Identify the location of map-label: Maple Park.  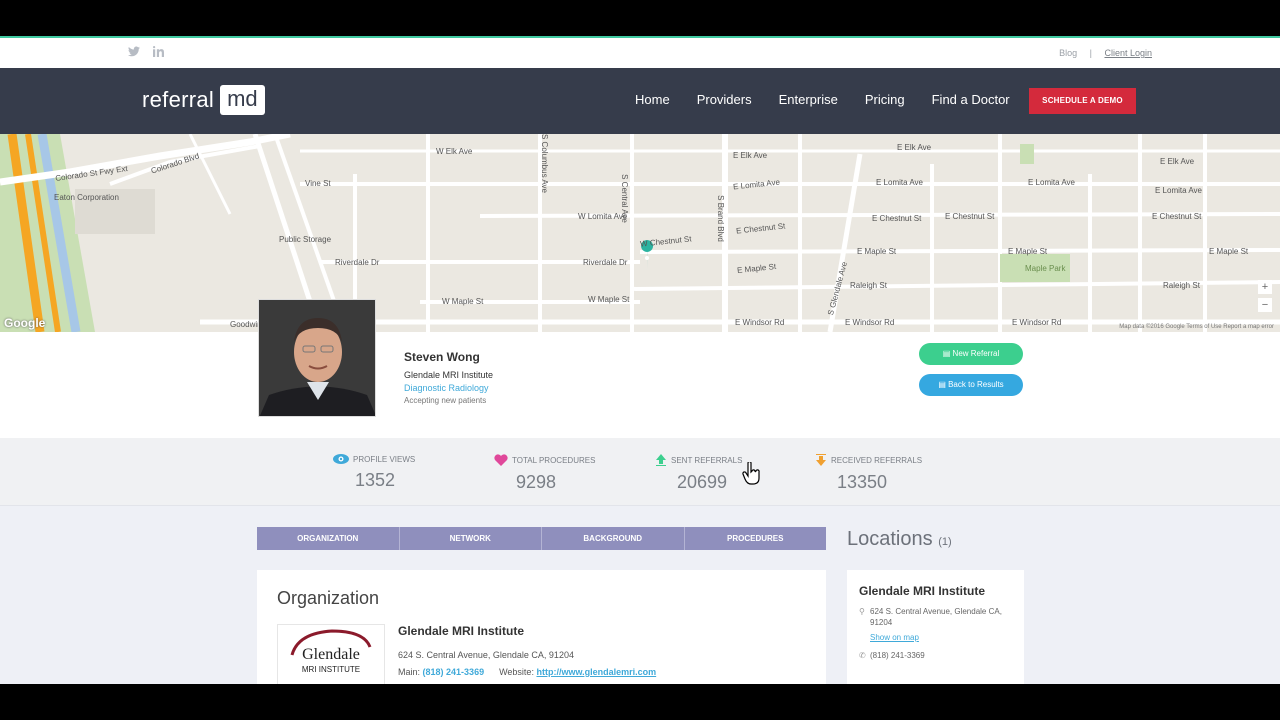
(1045, 268).